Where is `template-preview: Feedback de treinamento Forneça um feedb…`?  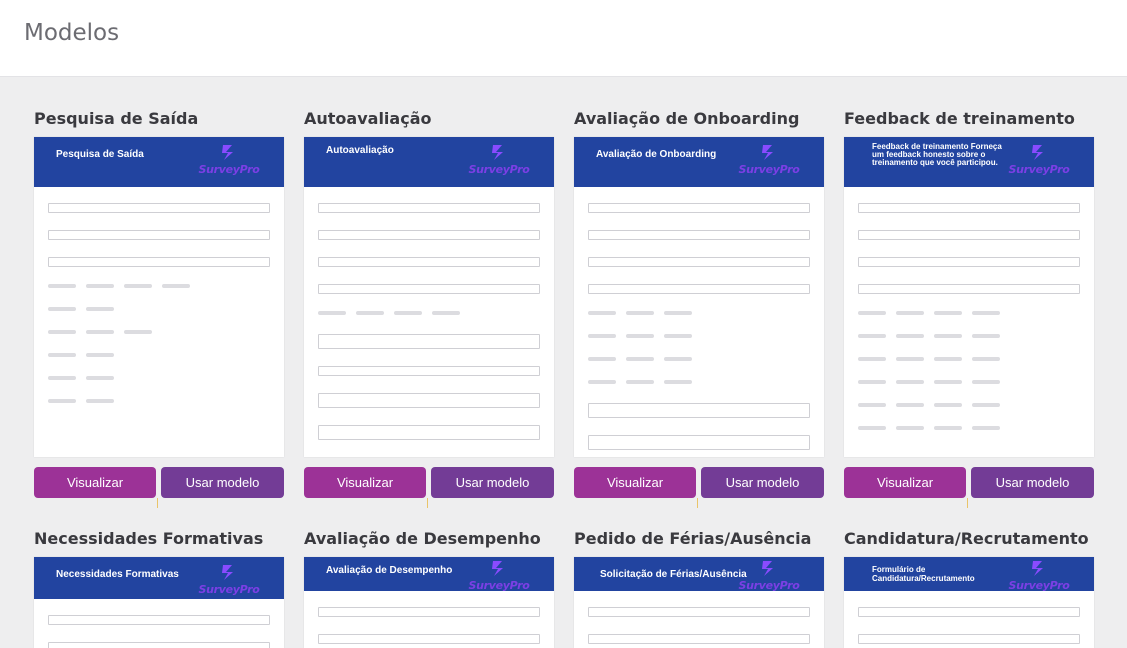 template-preview: Feedback de treinamento Forneça um feedb… is located at coordinates (969, 297).